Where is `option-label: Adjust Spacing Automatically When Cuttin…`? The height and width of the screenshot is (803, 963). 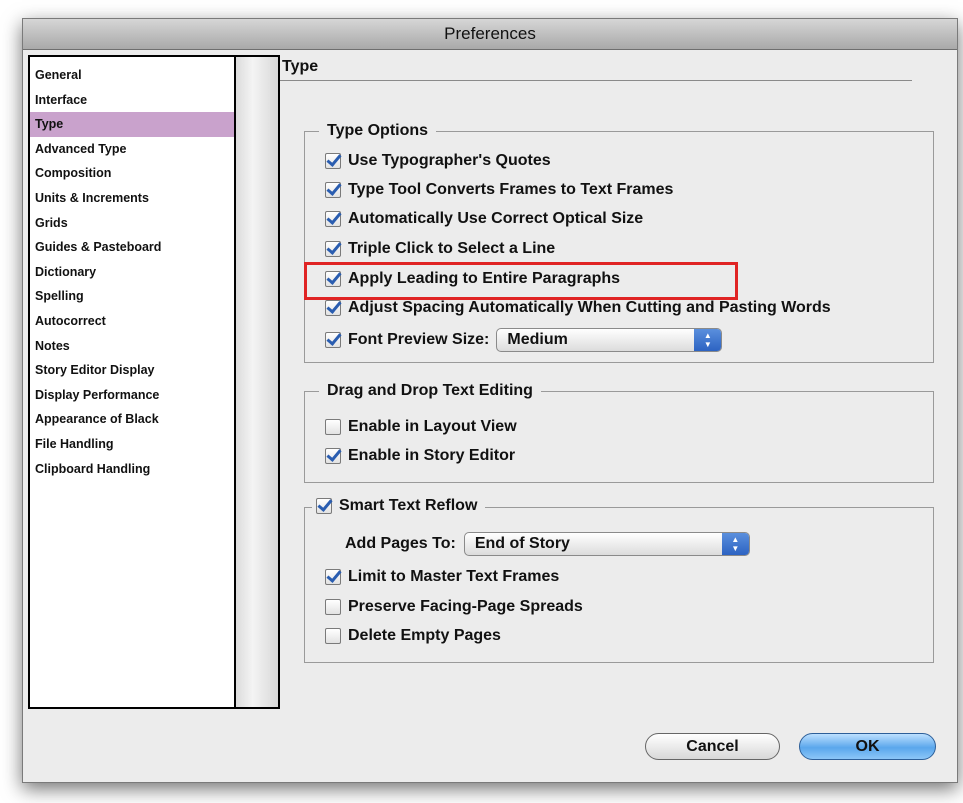
option-label: Adjust Spacing Automatically When Cuttin… is located at coordinates (589, 307).